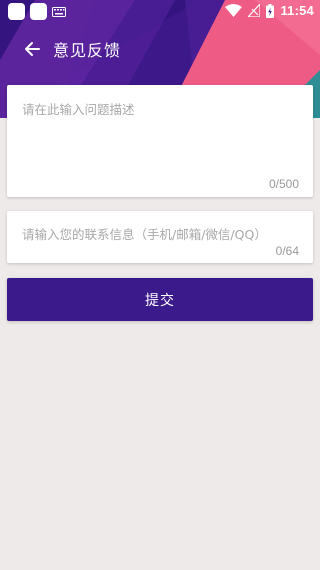  I want to click on battery-charging-icon, so click(270, 10).